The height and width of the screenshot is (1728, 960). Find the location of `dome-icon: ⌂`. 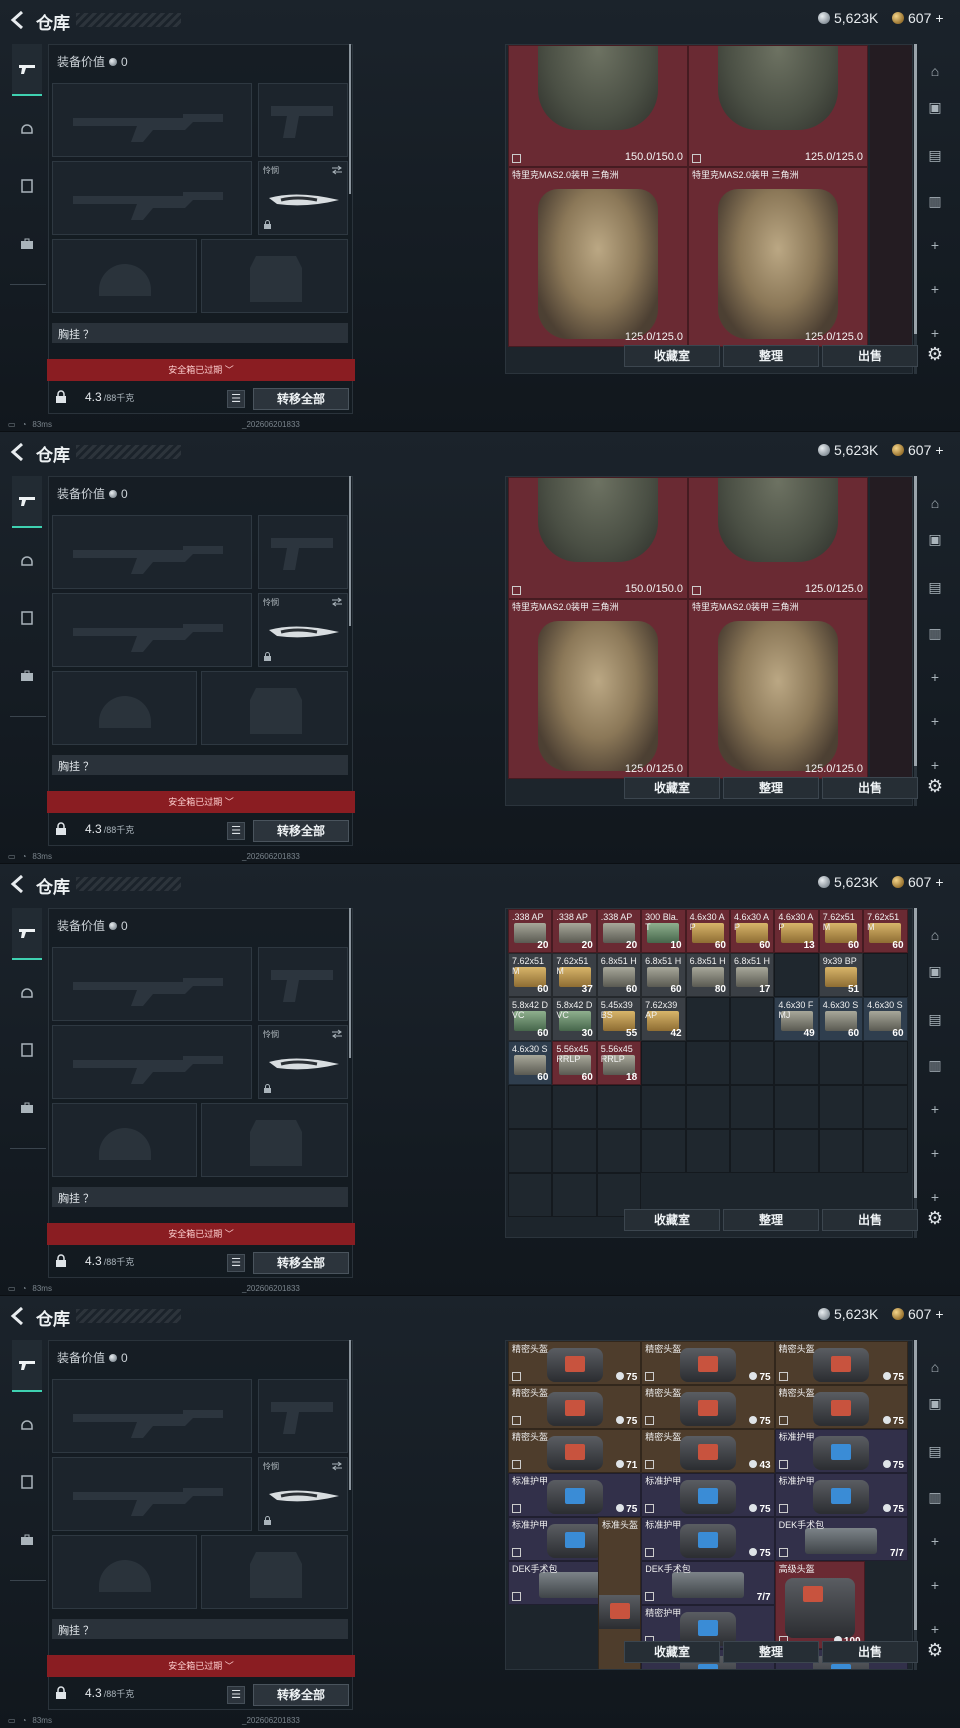

dome-icon: ⌂ is located at coordinates (935, 1367).